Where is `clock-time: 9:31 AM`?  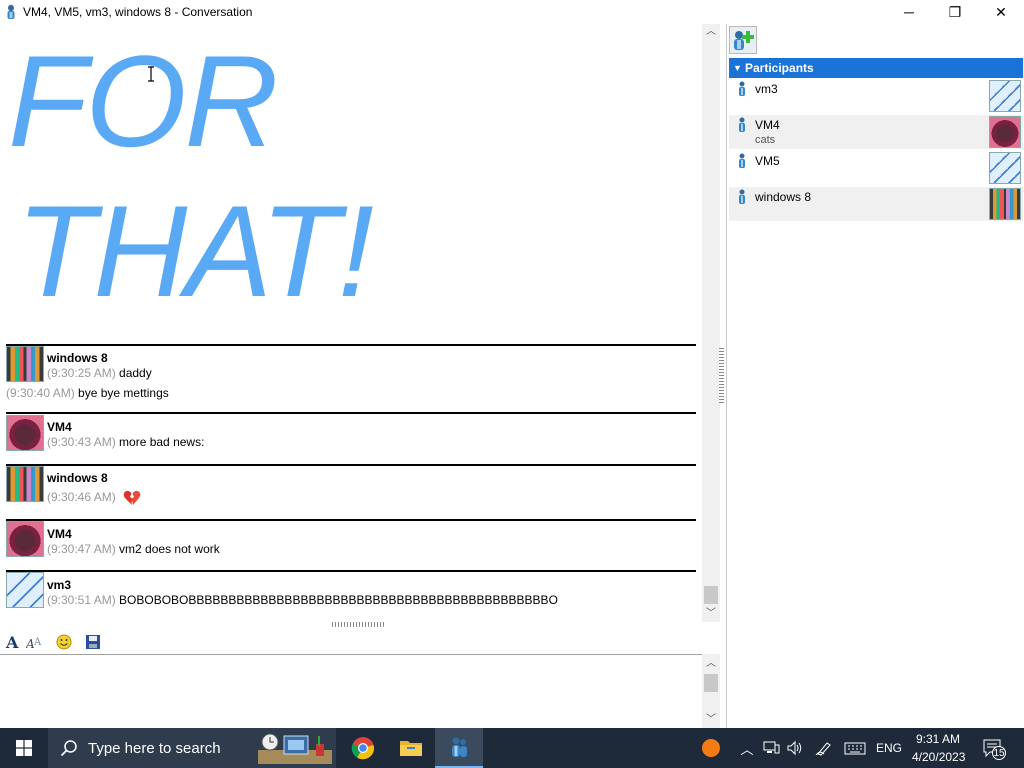 clock-time: 9:31 AM is located at coordinates (938, 739).